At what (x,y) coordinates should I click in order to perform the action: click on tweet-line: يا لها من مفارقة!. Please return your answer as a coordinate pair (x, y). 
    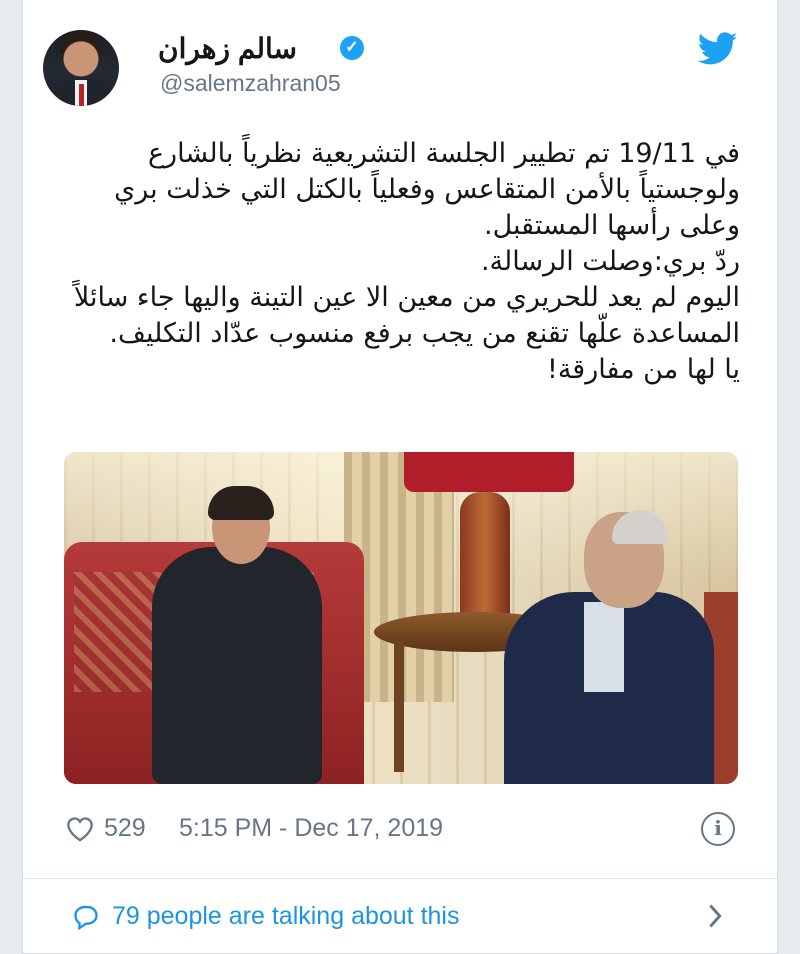
    Looking at the image, I should click on (643, 369).